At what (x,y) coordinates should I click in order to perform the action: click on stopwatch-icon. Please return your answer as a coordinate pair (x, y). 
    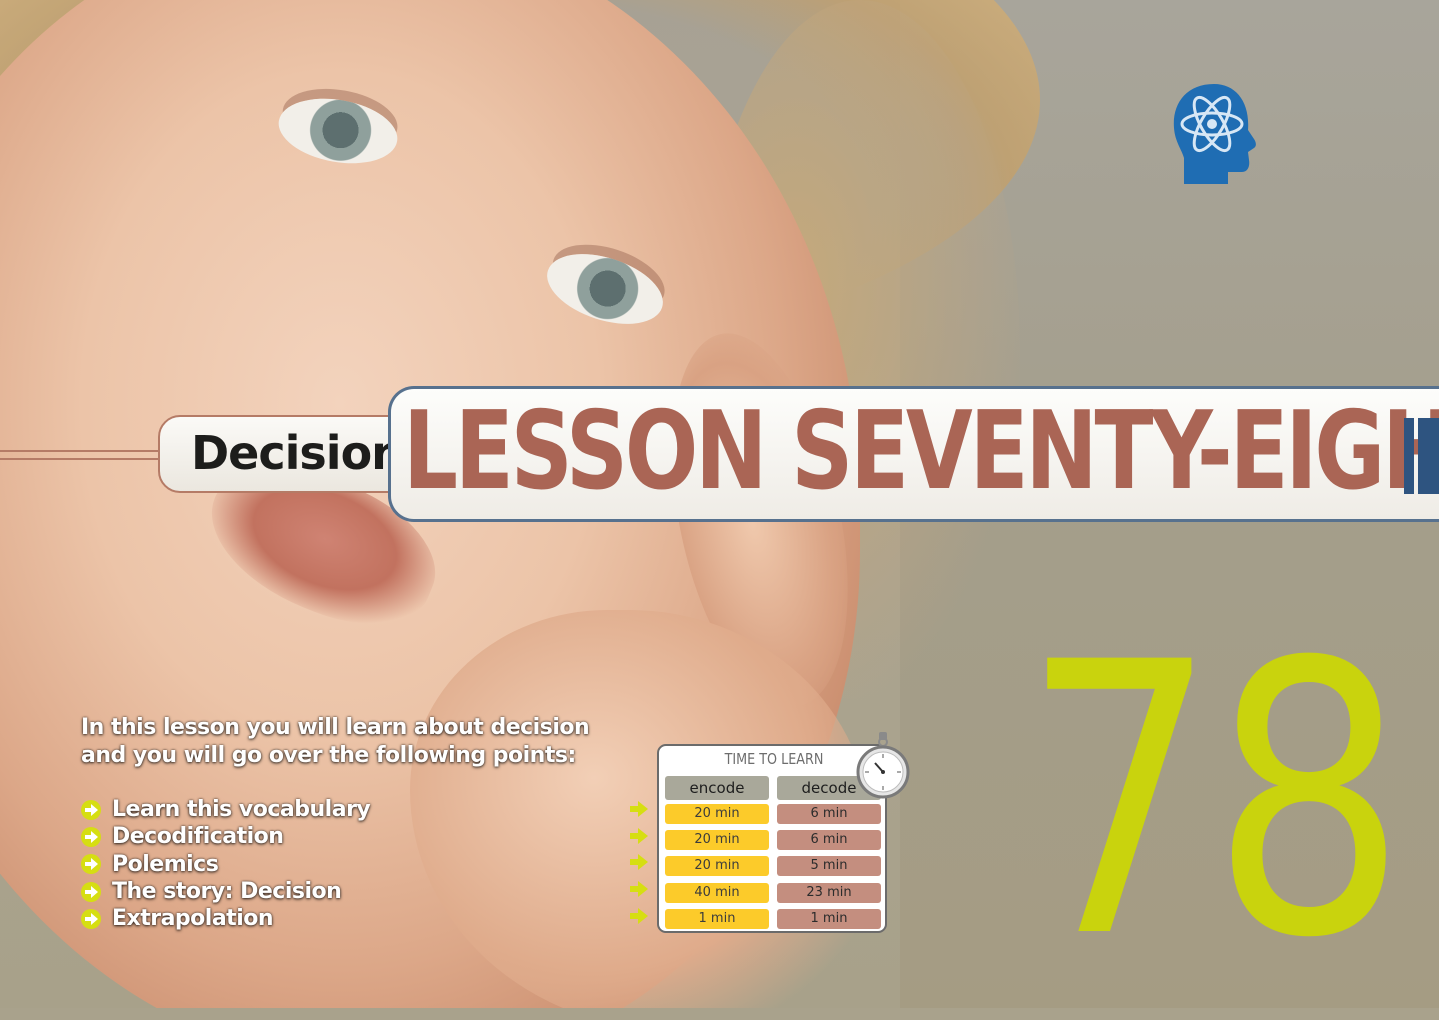
    Looking at the image, I should click on (883, 765).